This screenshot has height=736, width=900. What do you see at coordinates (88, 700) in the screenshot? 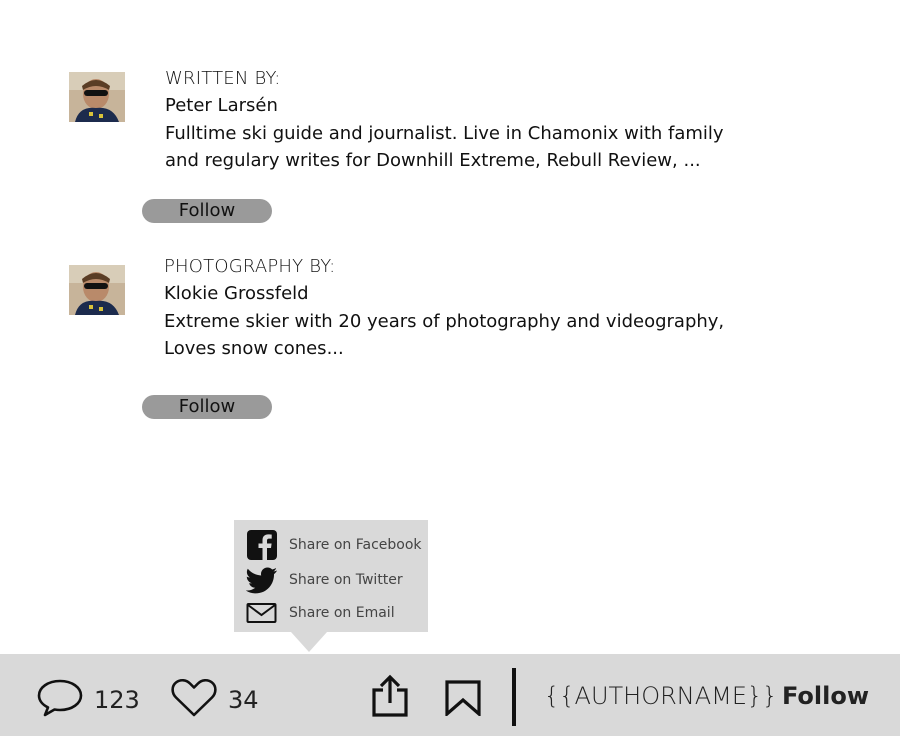
I see `comments-button: 123` at bounding box center [88, 700].